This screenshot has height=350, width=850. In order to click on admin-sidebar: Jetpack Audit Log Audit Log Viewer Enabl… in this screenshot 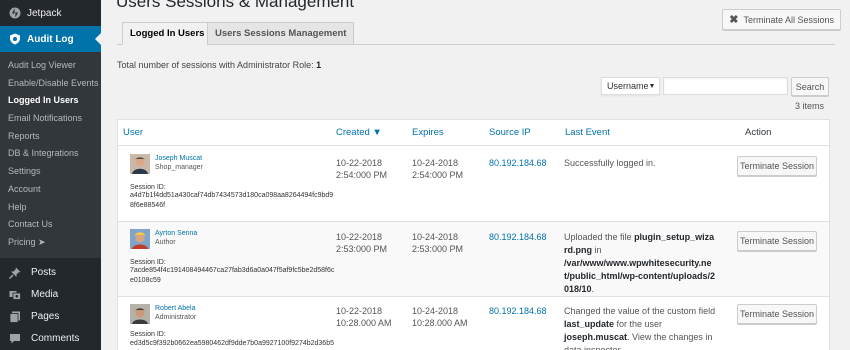, I will do `click(50, 175)`.